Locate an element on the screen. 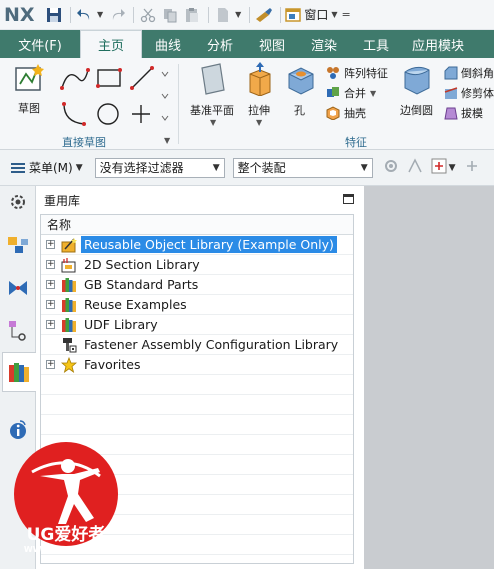  point-tool-icon is located at coordinates (141, 114).